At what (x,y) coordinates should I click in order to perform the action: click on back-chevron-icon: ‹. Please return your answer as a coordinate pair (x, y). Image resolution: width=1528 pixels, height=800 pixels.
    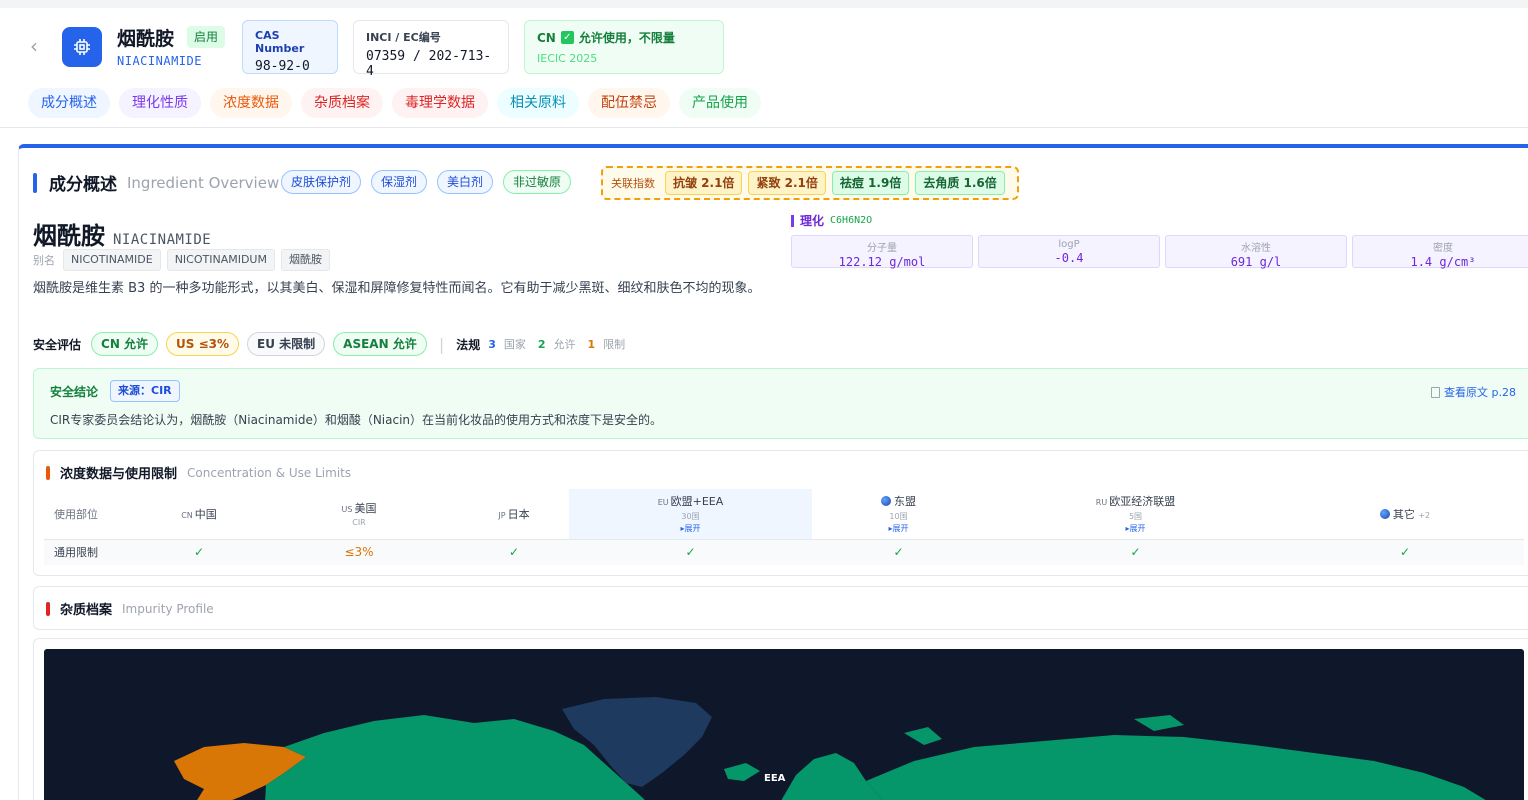
    Looking at the image, I should click on (37, 46).